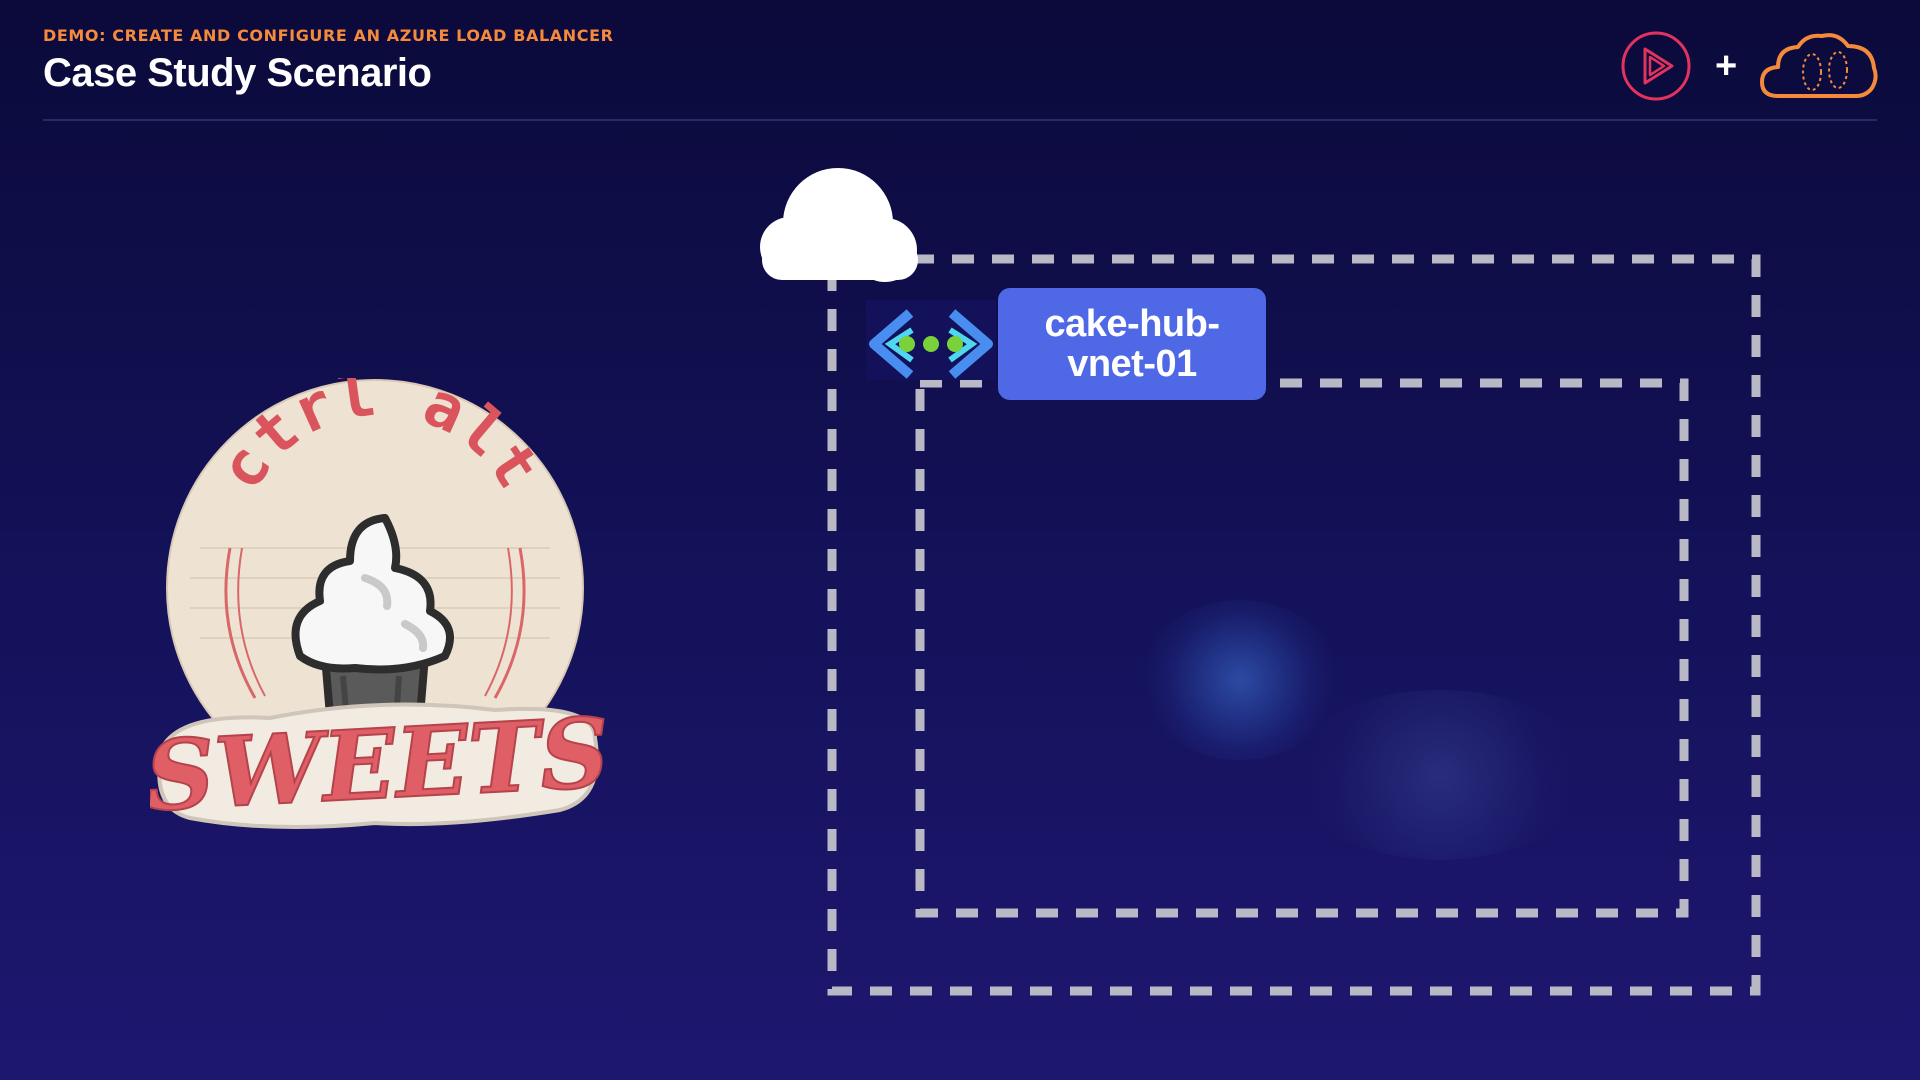 The height and width of the screenshot is (1080, 1920). I want to click on internet-cloud-icon, so click(839, 225).